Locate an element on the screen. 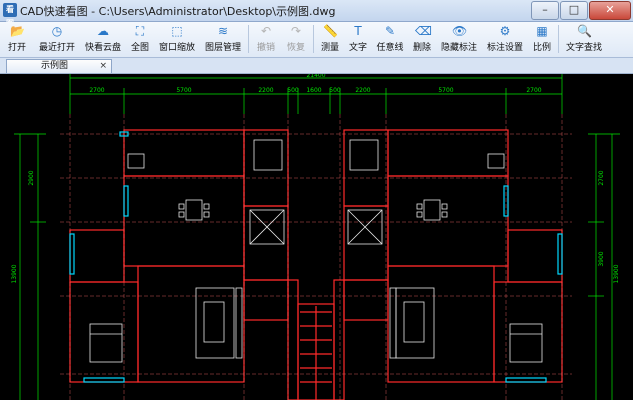  toolbar-button-text: T 文字 is located at coordinates (358, 39).